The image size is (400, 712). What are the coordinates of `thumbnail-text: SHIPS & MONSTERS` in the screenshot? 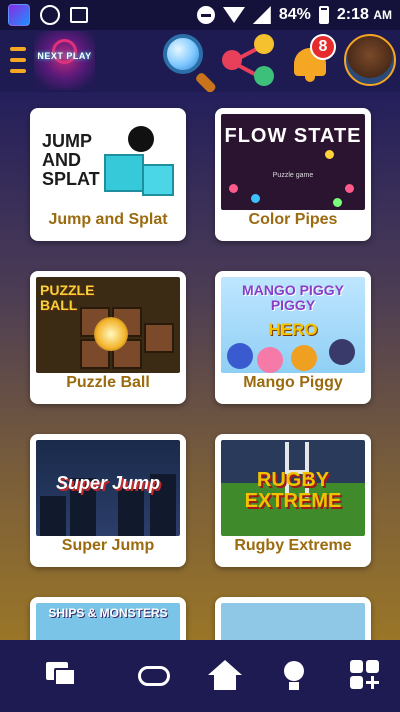 It's located at (108, 613).